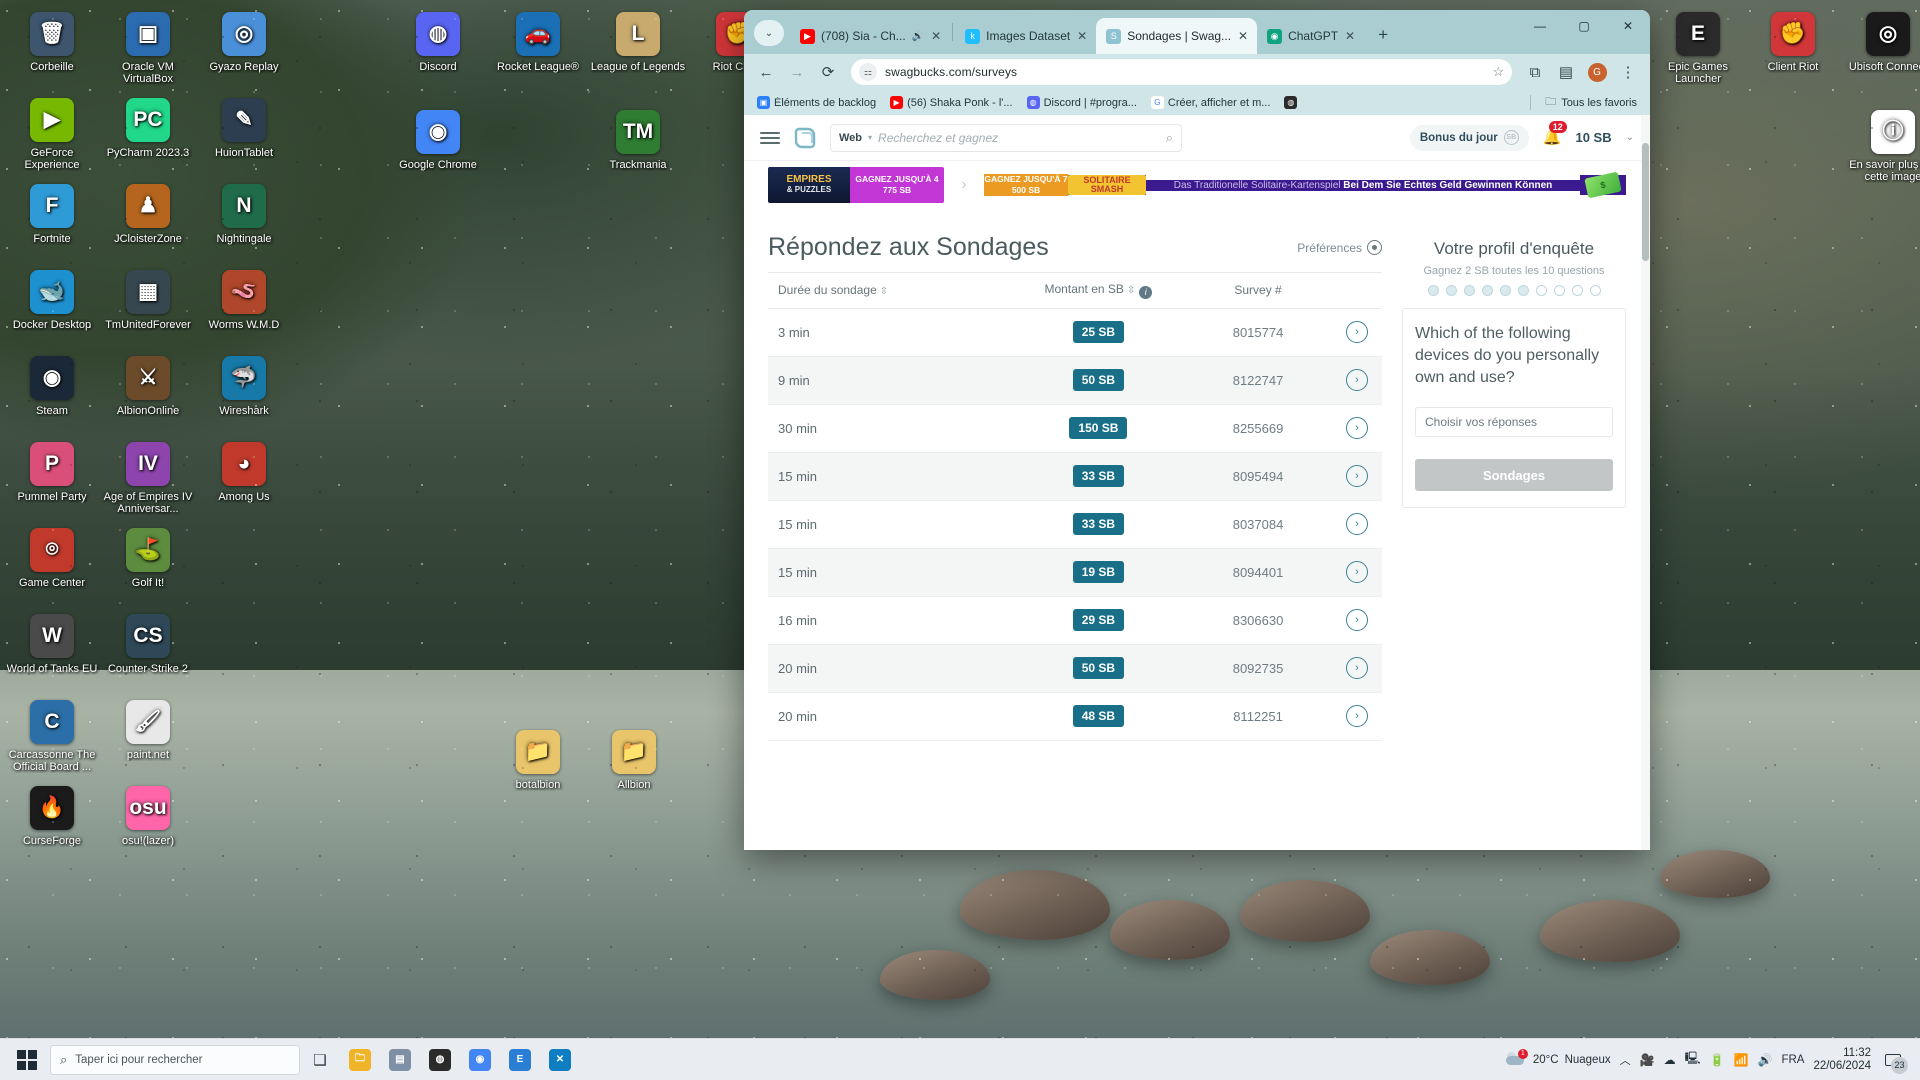 The image size is (1920, 1080). What do you see at coordinates (769, 33) in the screenshot?
I see `tab-search-button: ⌄` at bounding box center [769, 33].